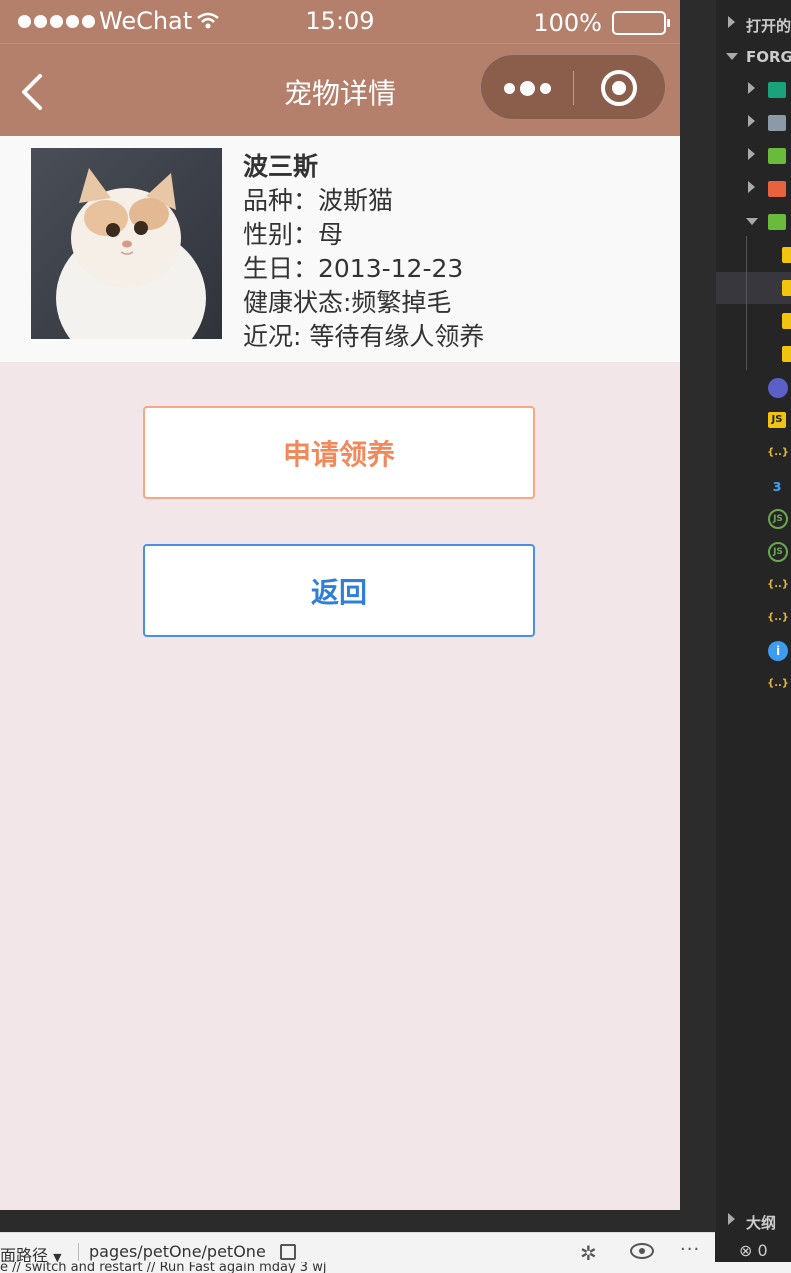 The image size is (791, 1273). Describe the element at coordinates (753, 288) in the screenshot. I see `tree-file-selected` at that location.